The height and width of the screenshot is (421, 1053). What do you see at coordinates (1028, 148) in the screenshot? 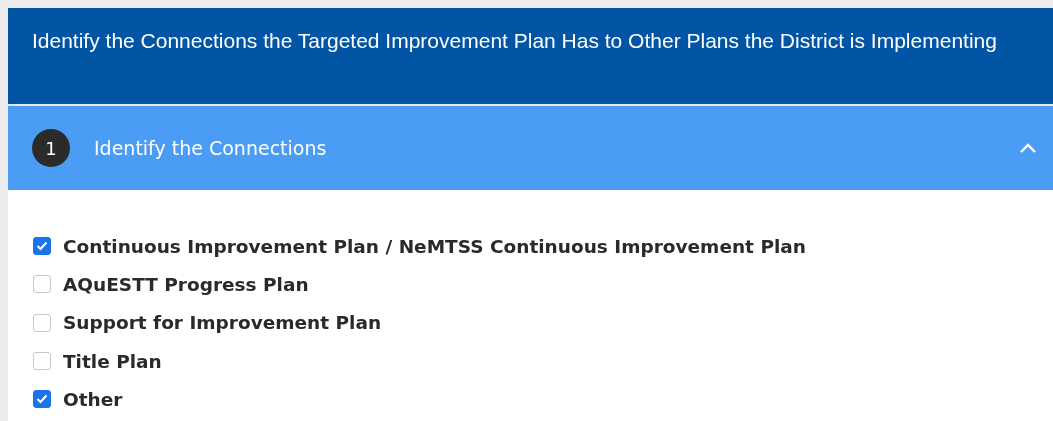
I see `chevron-icon` at bounding box center [1028, 148].